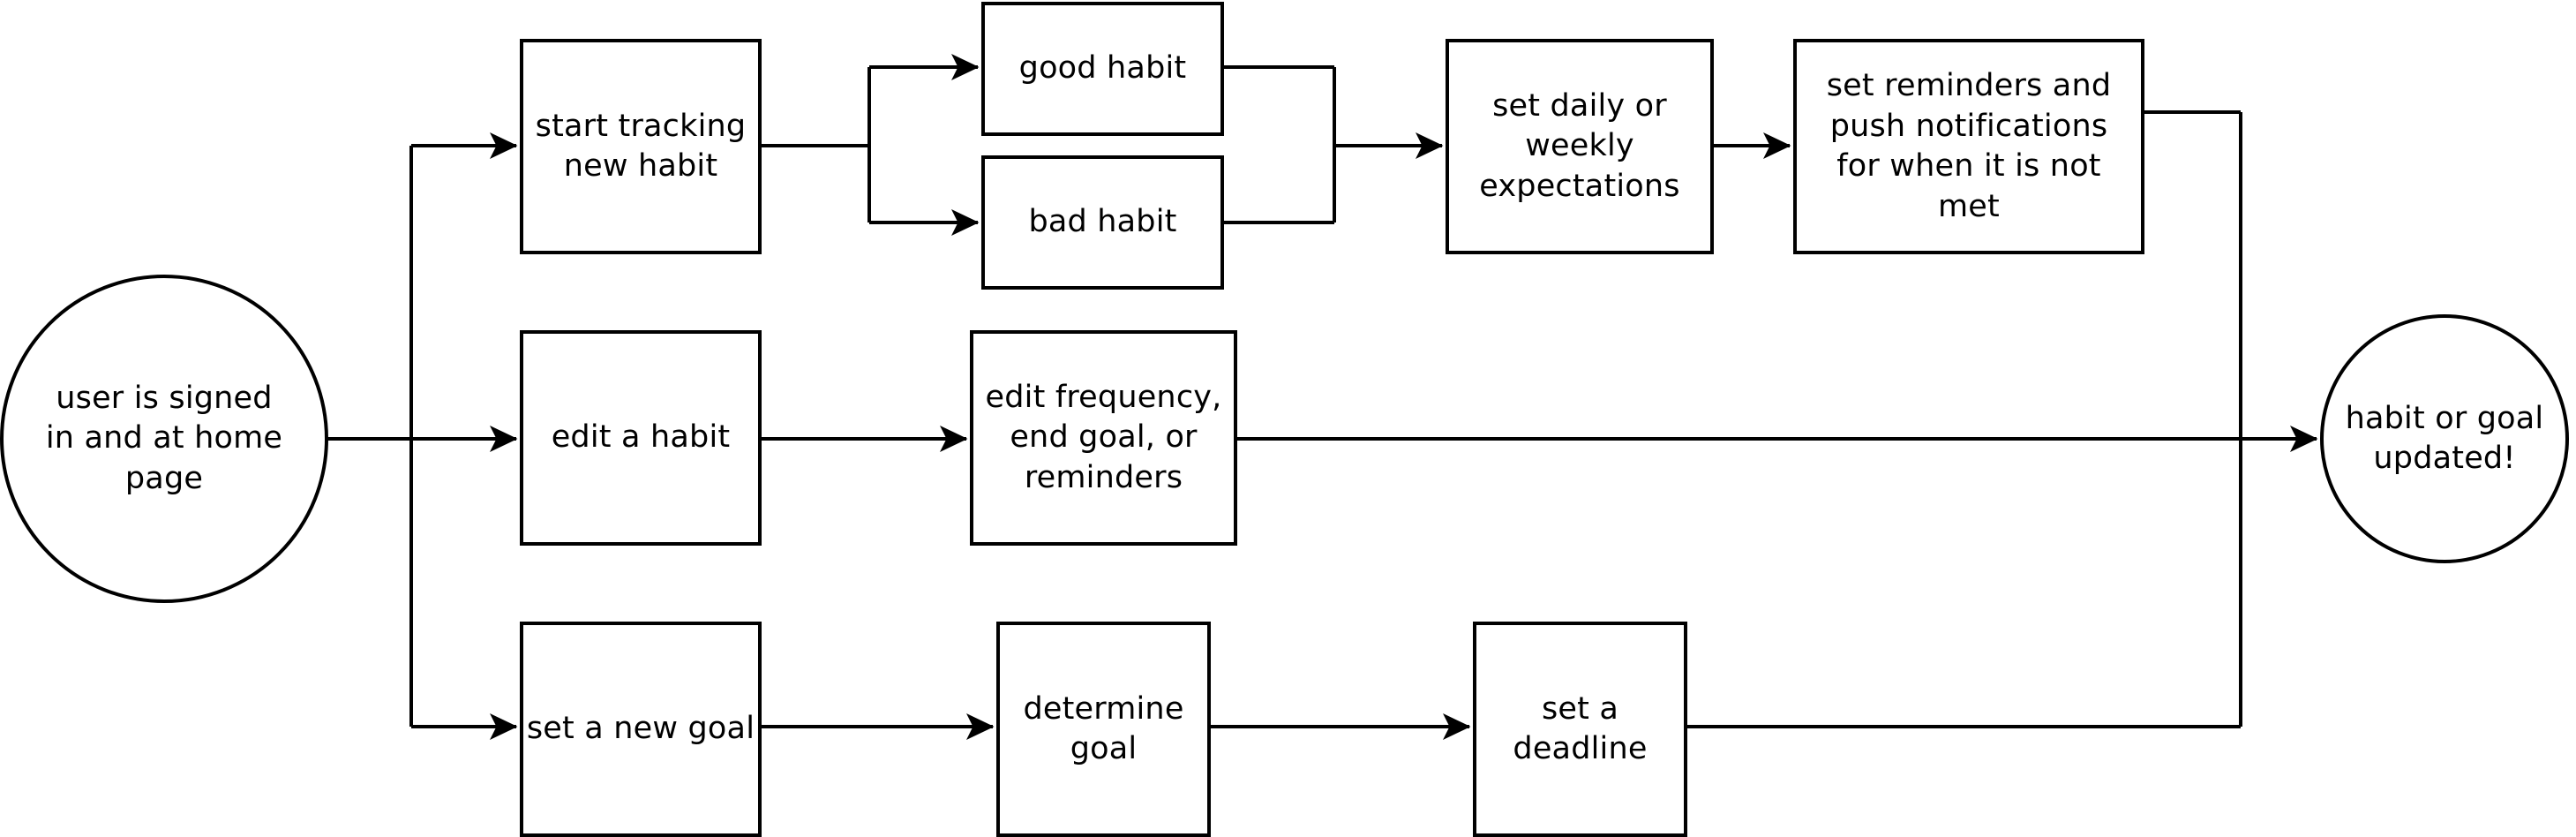 The height and width of the screenshot is (837, 2576). What do you see at coordinates (1580, 730) in the screenshot?
I see `node-shape-deadline` at bounding box center [1580, 730].